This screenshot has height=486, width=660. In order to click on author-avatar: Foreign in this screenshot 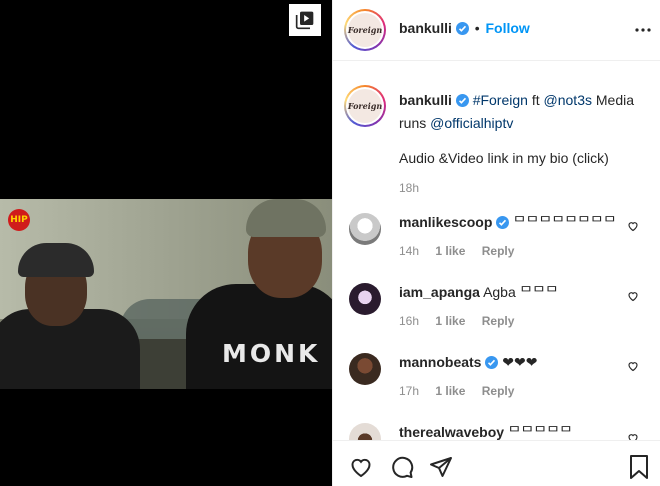, I will do `click(365, 30)`.